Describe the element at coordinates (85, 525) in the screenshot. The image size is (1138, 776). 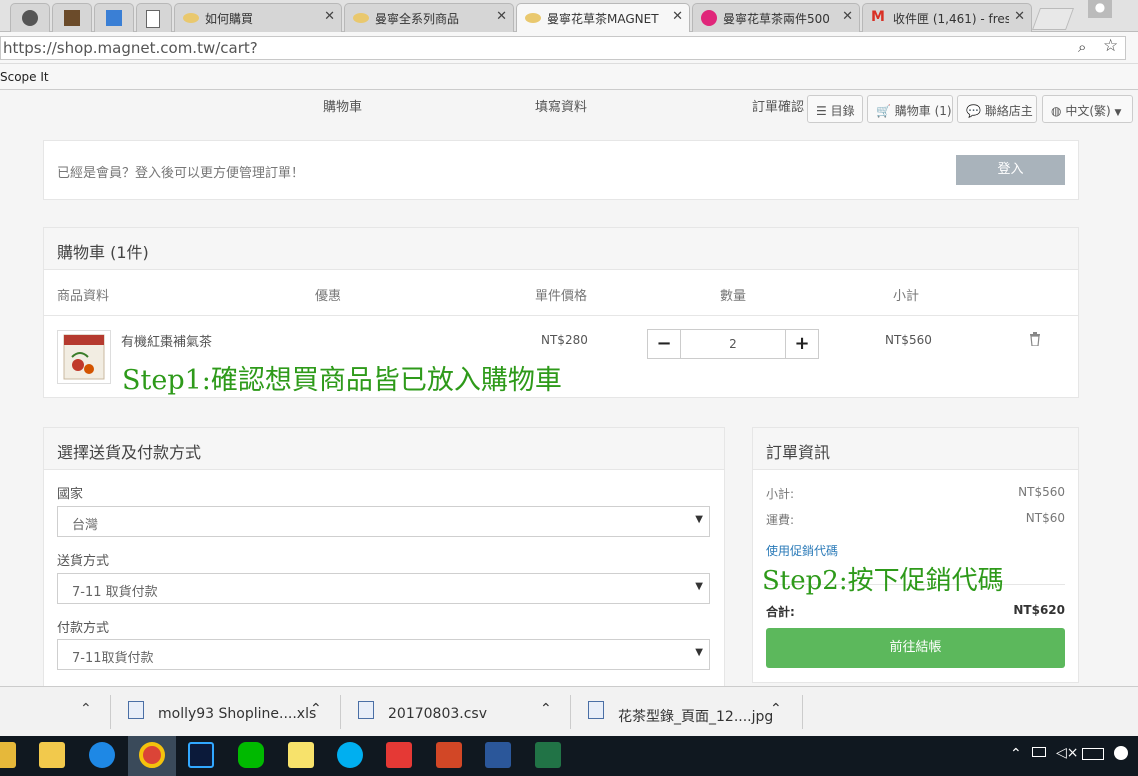
I see `country-value: 台灣` at that location.